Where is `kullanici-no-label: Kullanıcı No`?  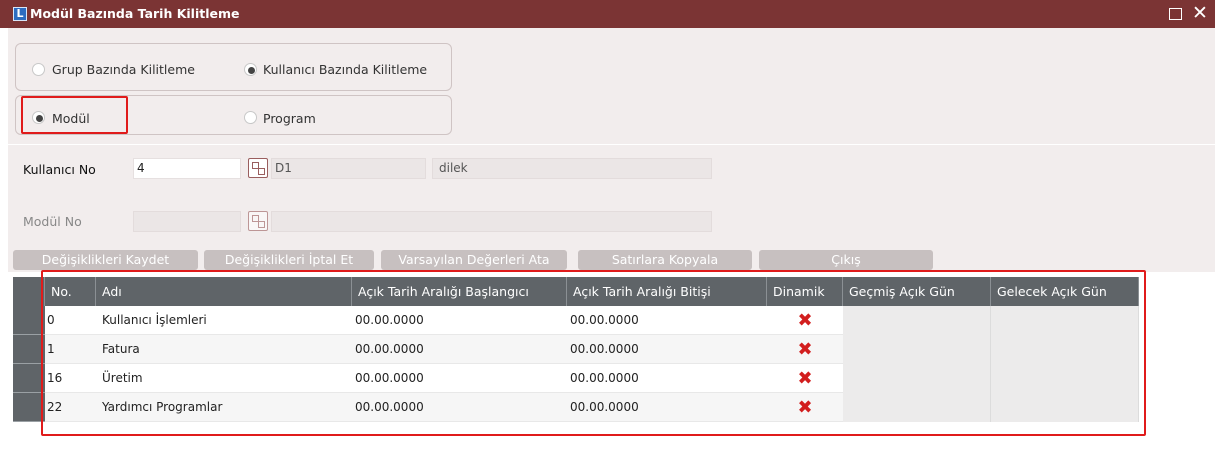
kullanici-no-label: Kullanıcı No is located at coordinates (59, 169).